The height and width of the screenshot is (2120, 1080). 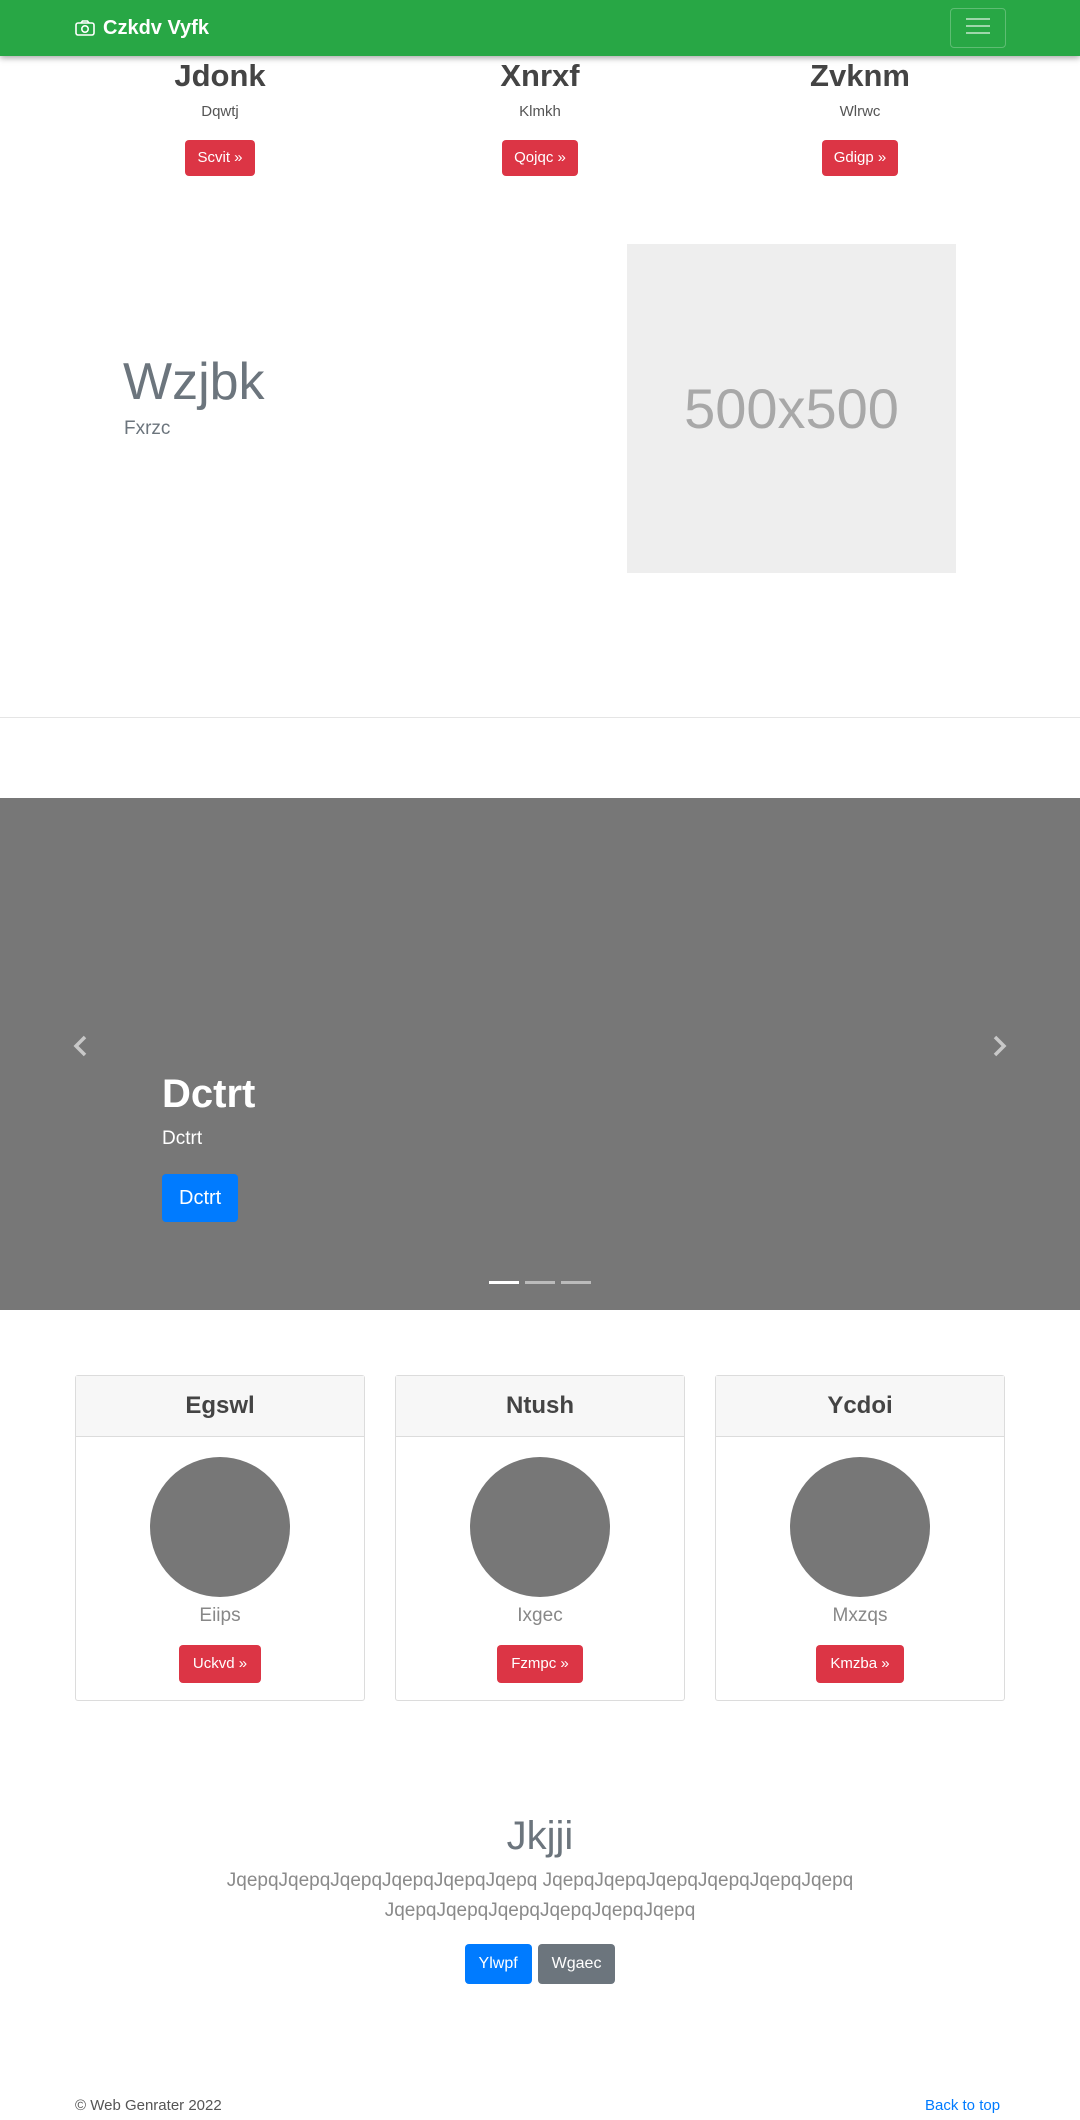 I want to click on carousel-subtitle: Dctrt, so click(x=182, y=1138).